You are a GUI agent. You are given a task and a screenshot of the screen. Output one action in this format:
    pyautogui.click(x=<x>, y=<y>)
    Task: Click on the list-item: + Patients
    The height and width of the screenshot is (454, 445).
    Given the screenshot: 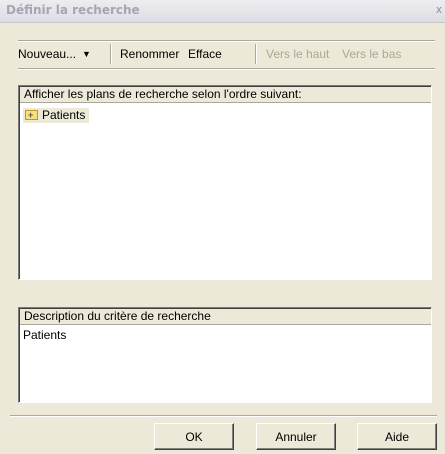 What is the action you would take?
    pyautogui.click(x=56, y=115)
    